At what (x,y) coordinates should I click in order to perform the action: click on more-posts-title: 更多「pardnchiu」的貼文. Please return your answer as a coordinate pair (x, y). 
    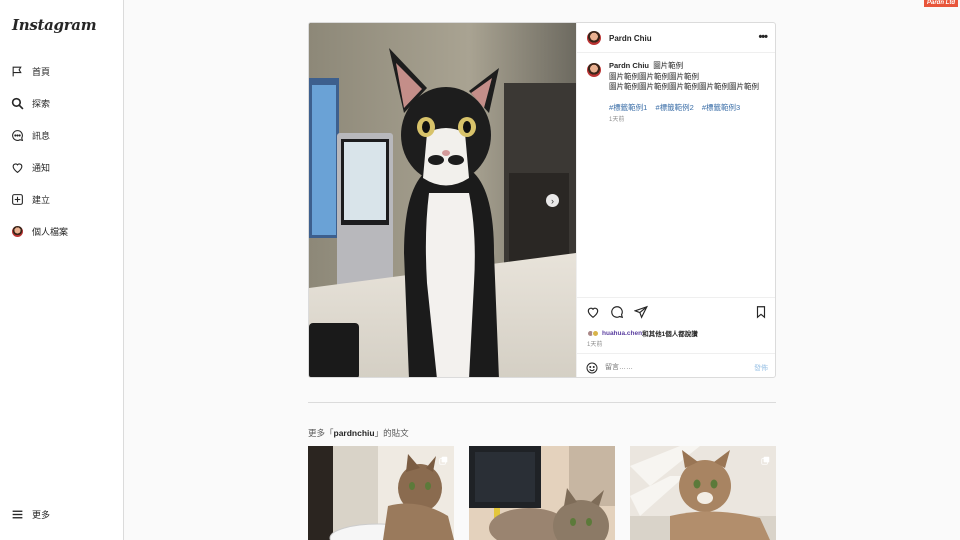
    Looking at the image, I should click on (358, 433).